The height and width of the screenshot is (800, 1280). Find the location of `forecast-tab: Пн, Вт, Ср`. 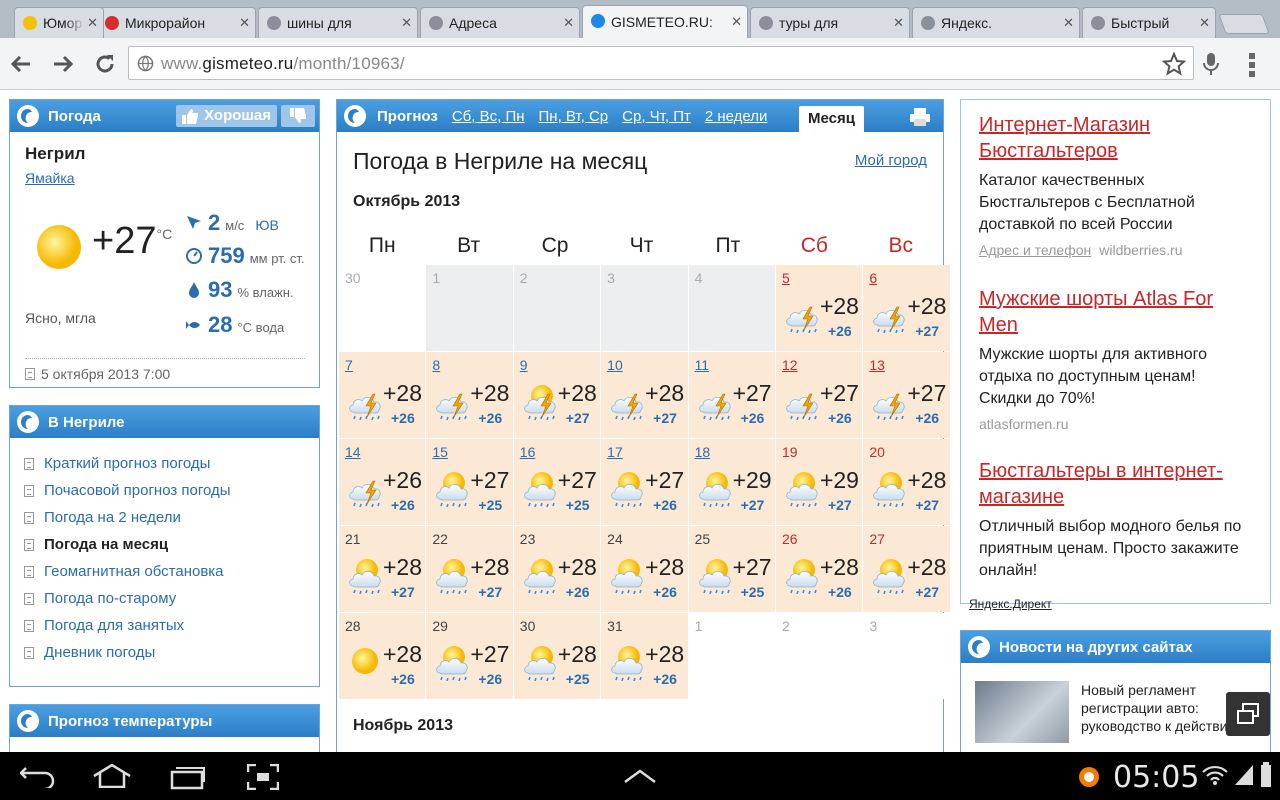

forecast-tab: Пн, Вт, Ср is located at coordinates (574, 116).